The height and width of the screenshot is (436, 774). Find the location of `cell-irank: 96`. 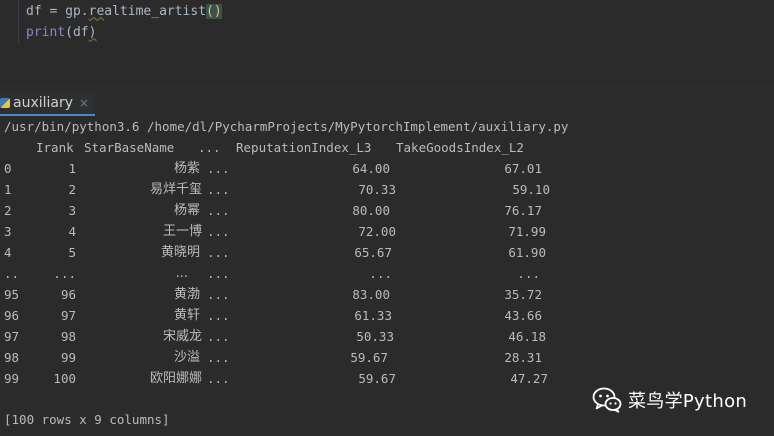

cell-irank: 96 is located at coordinates (68, 294).